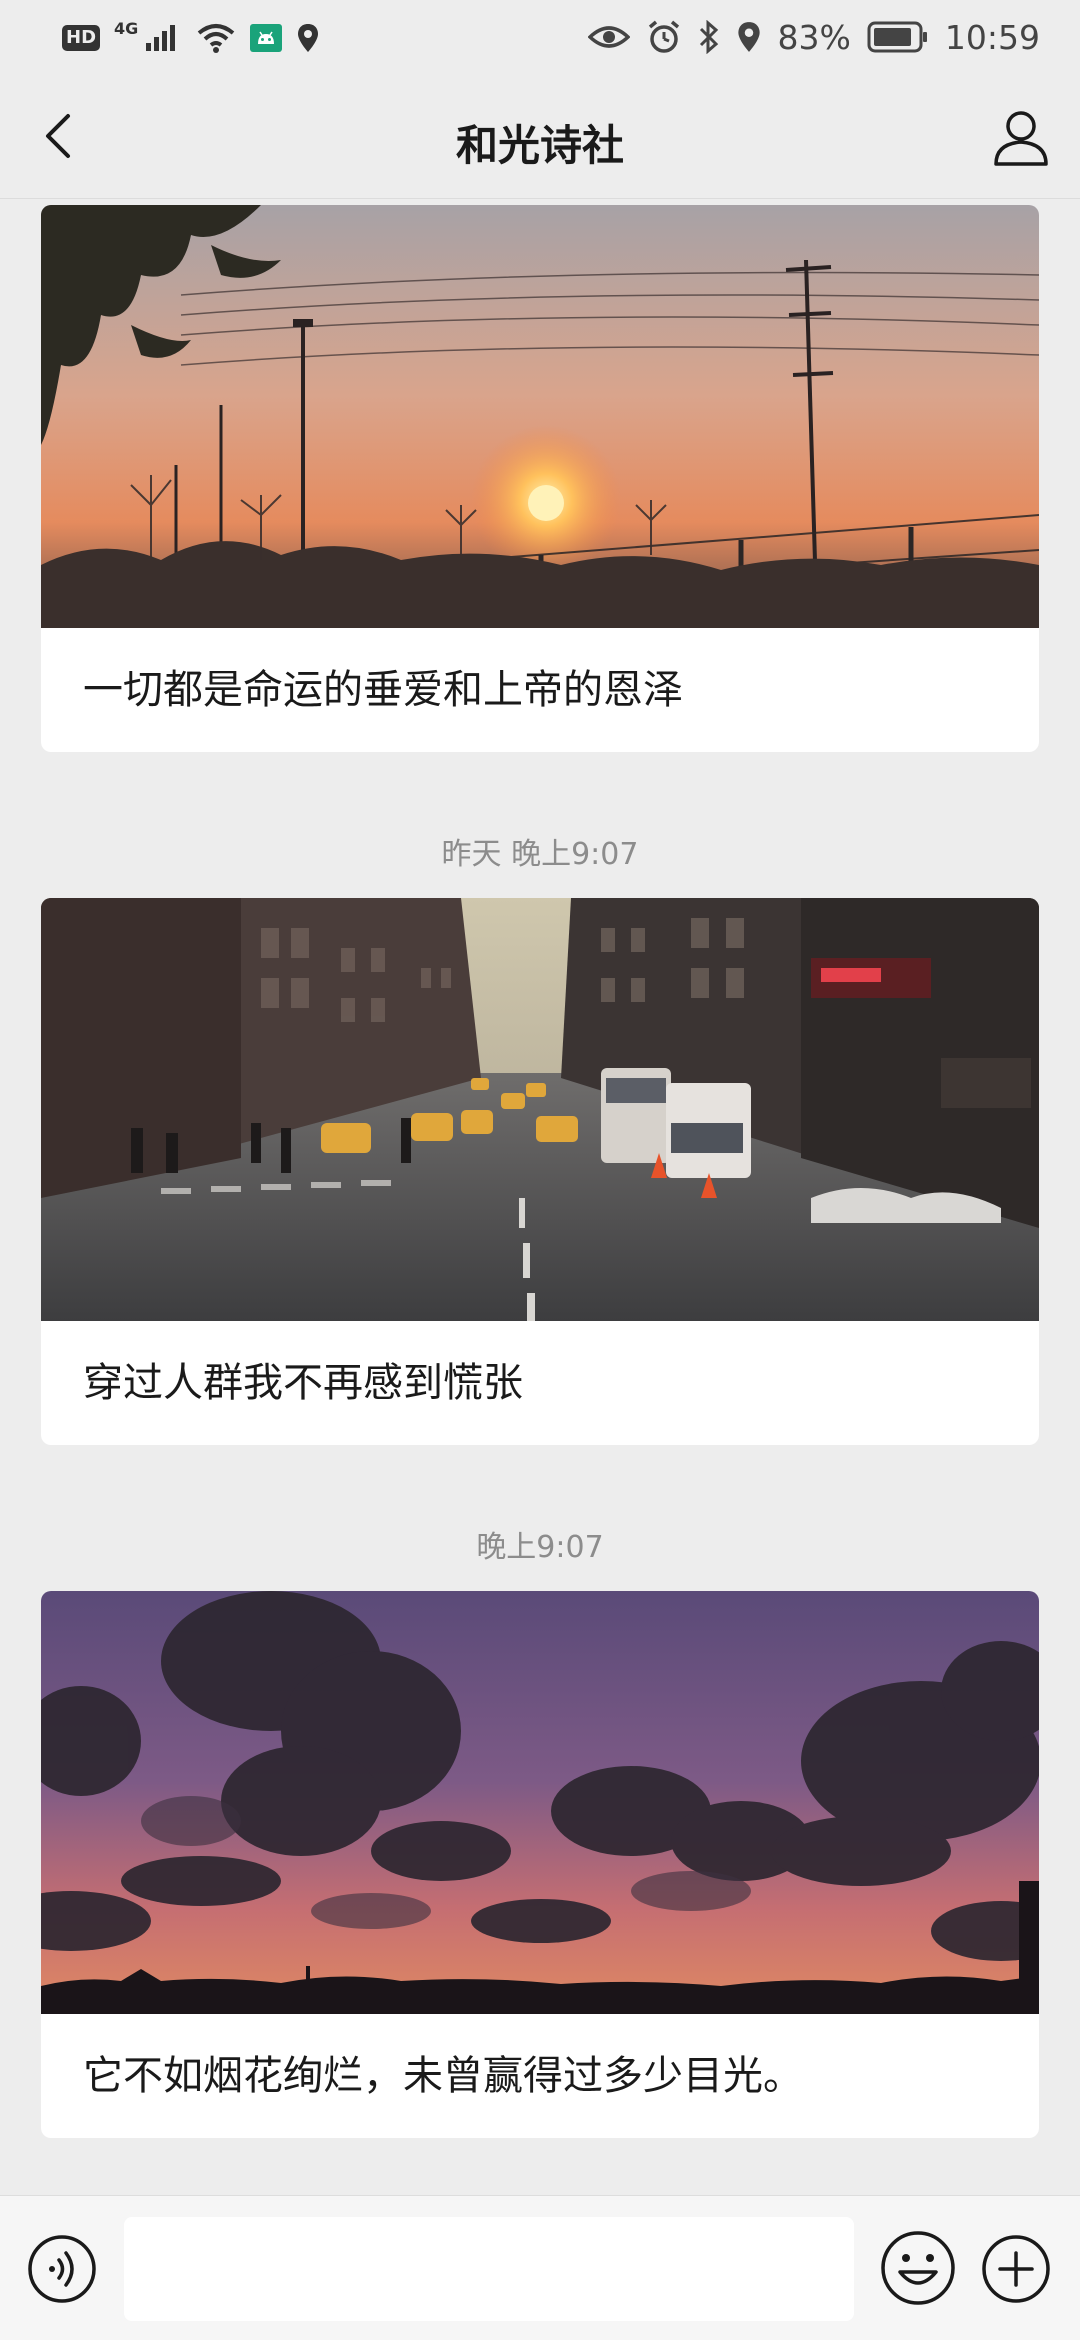 The image size is (1080, 2340). Describe the element at coordinates (266, 38) in the screenshot. I see `android-icon` at that location.